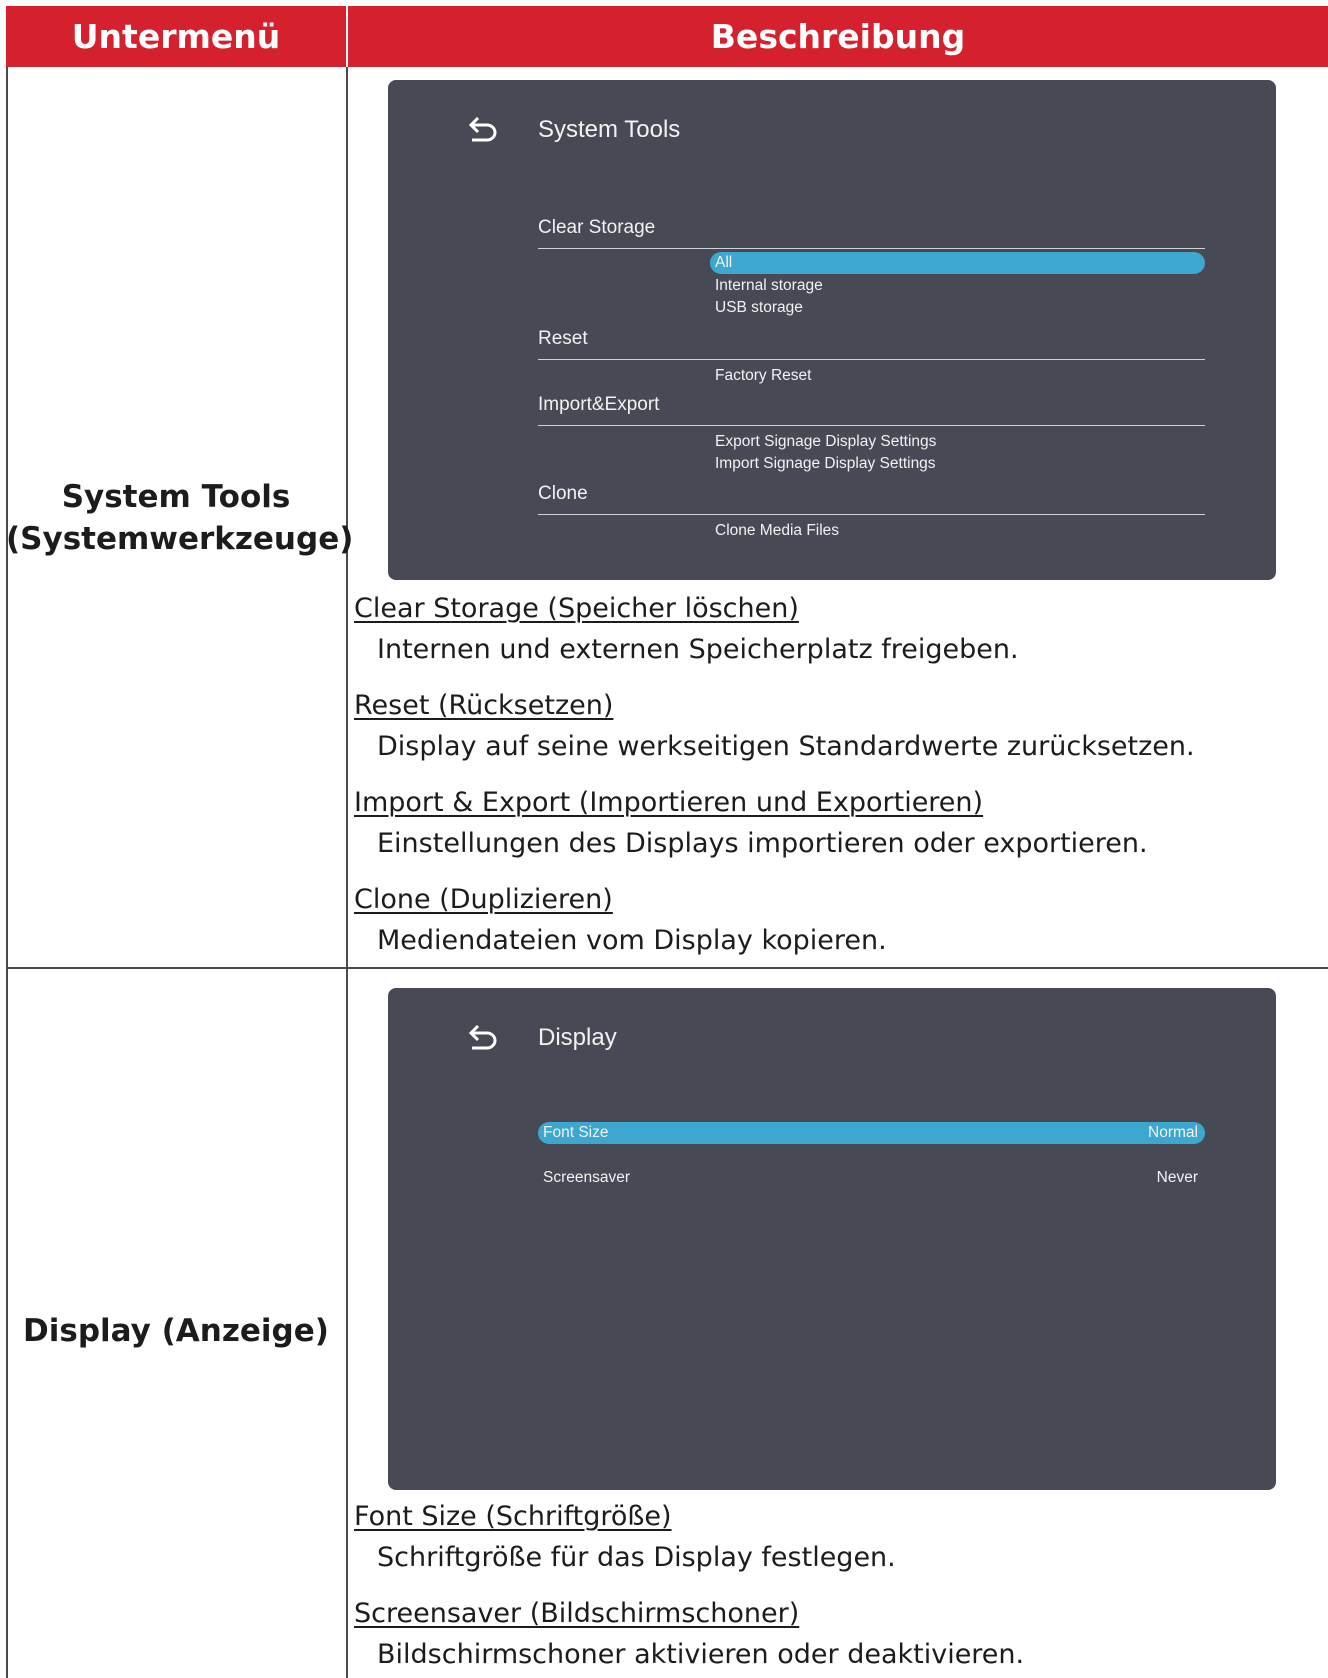  I want to click on section-clone: Clone, so click(563, 493).